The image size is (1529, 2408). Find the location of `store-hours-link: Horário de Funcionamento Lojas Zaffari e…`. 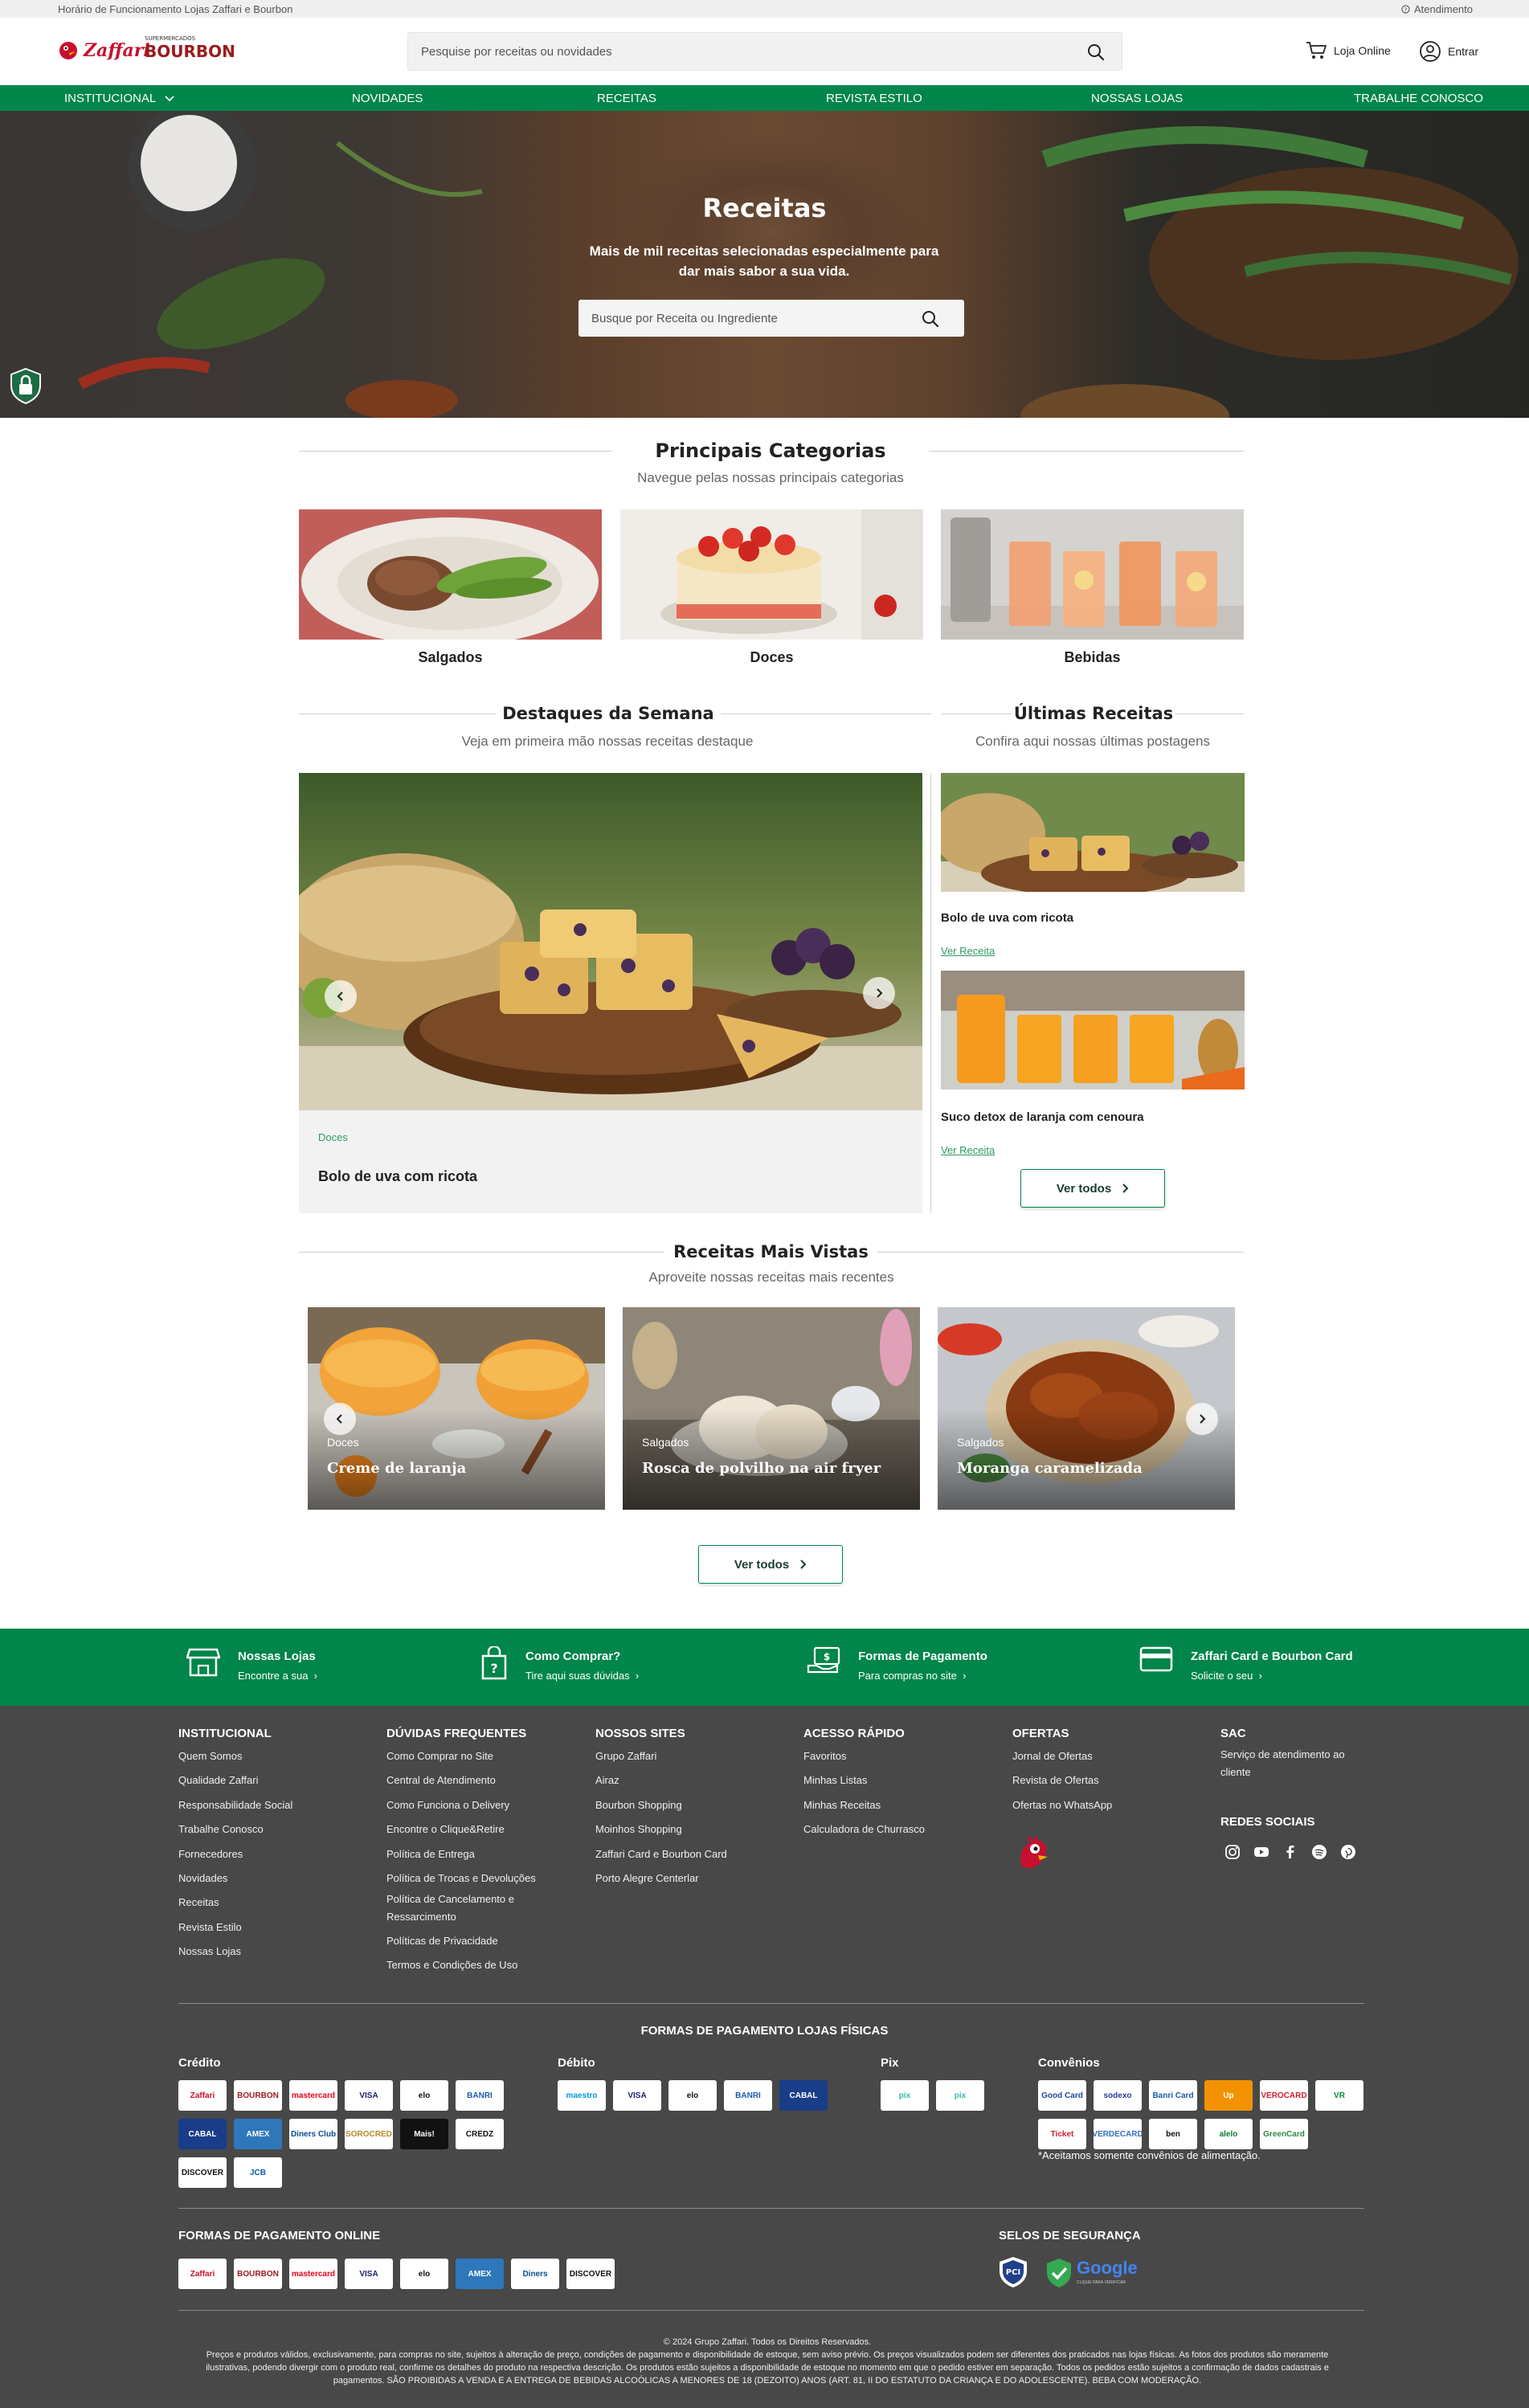

store-hours-link: Horário de Funcionamento Lojas Zaffari e… is located at coordinates (175, 9).